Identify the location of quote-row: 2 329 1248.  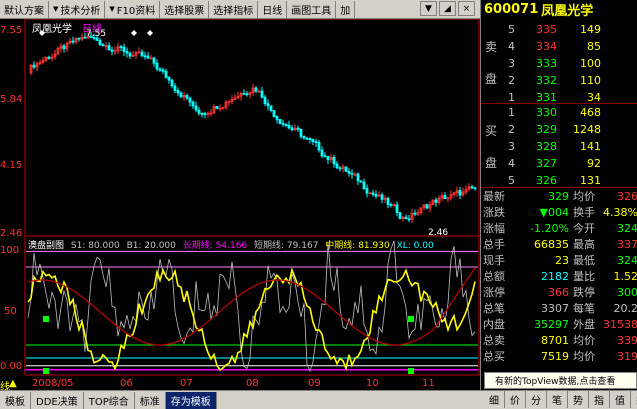
(559, 129).